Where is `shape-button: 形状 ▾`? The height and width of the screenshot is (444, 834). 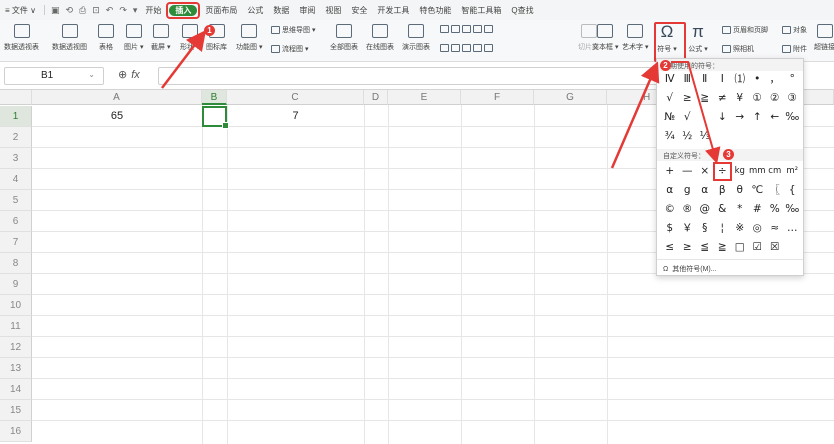
shape-button: 形状 ▾ is located at coordinates (189, 38).